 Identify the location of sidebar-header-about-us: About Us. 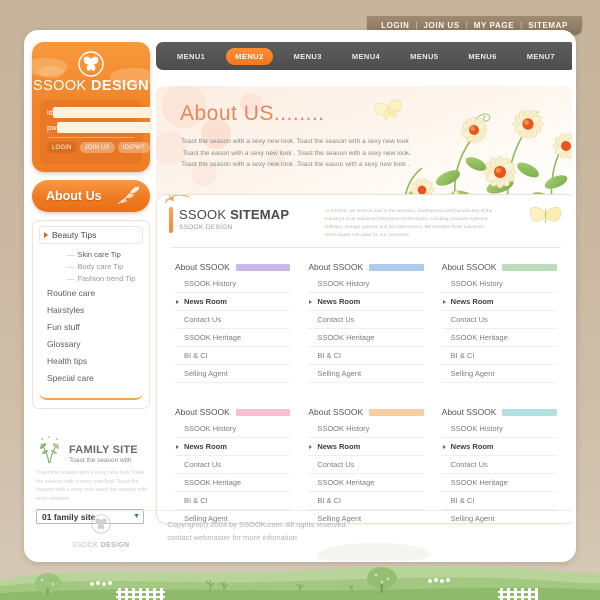
(91, 196).